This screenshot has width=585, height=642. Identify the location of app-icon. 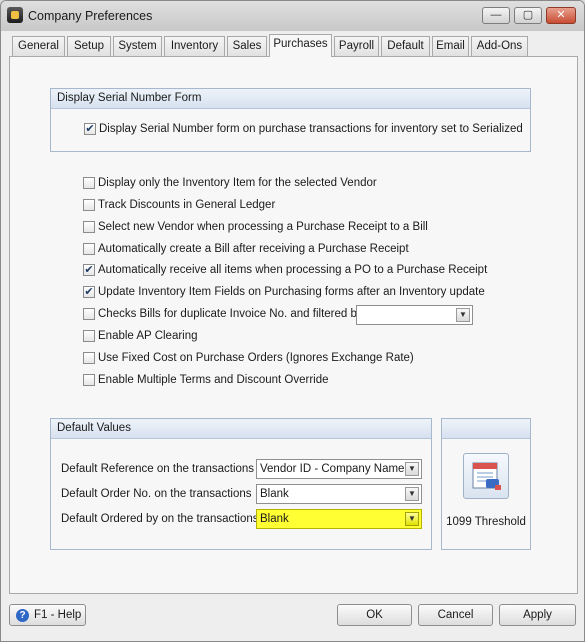
(15, 15).